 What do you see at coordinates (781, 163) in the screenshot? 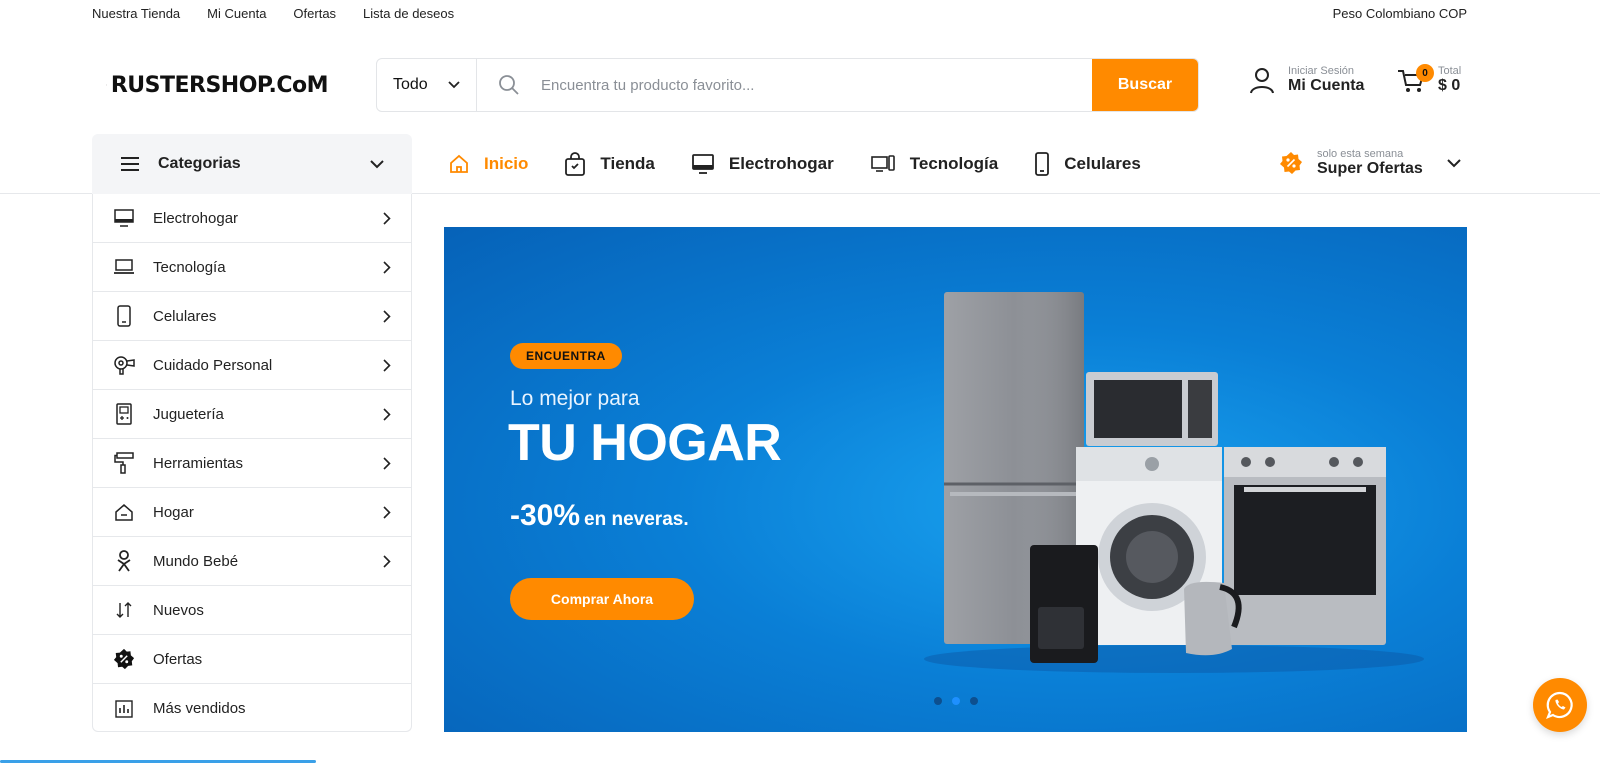
I see `nav-item-label: Electrohogar` at bounding box center [781, 163].